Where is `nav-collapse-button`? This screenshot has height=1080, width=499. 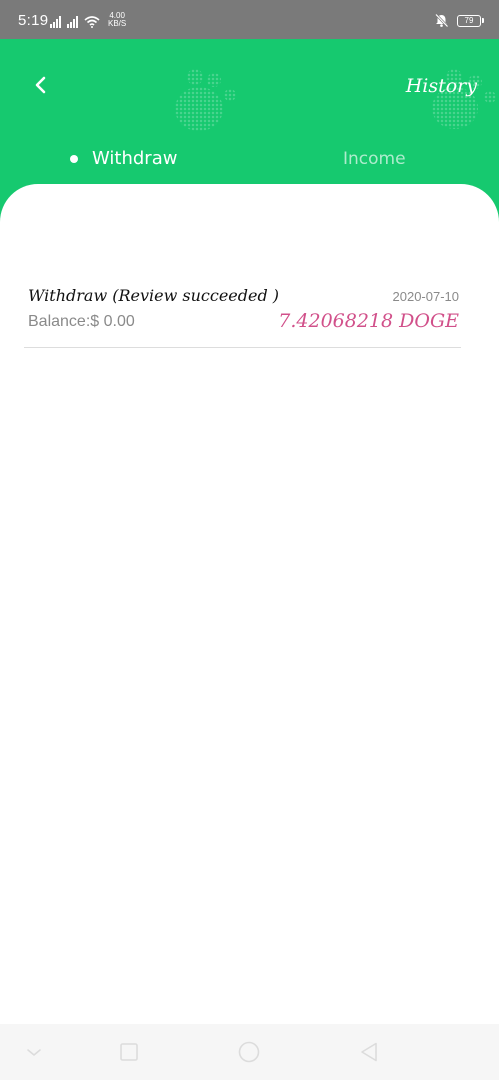
nav-collapse-button is located at coordinates (34, 1052).